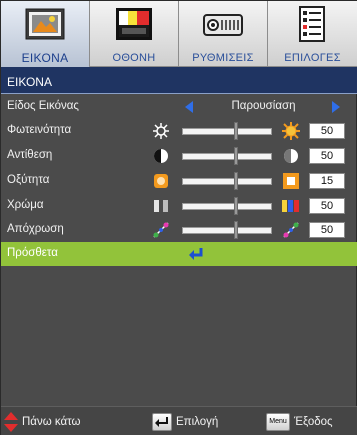  What do you see at coordinates (161, 156) in the screenshot?
I see `contrast-low-icon` at bounding box center [161, 156].